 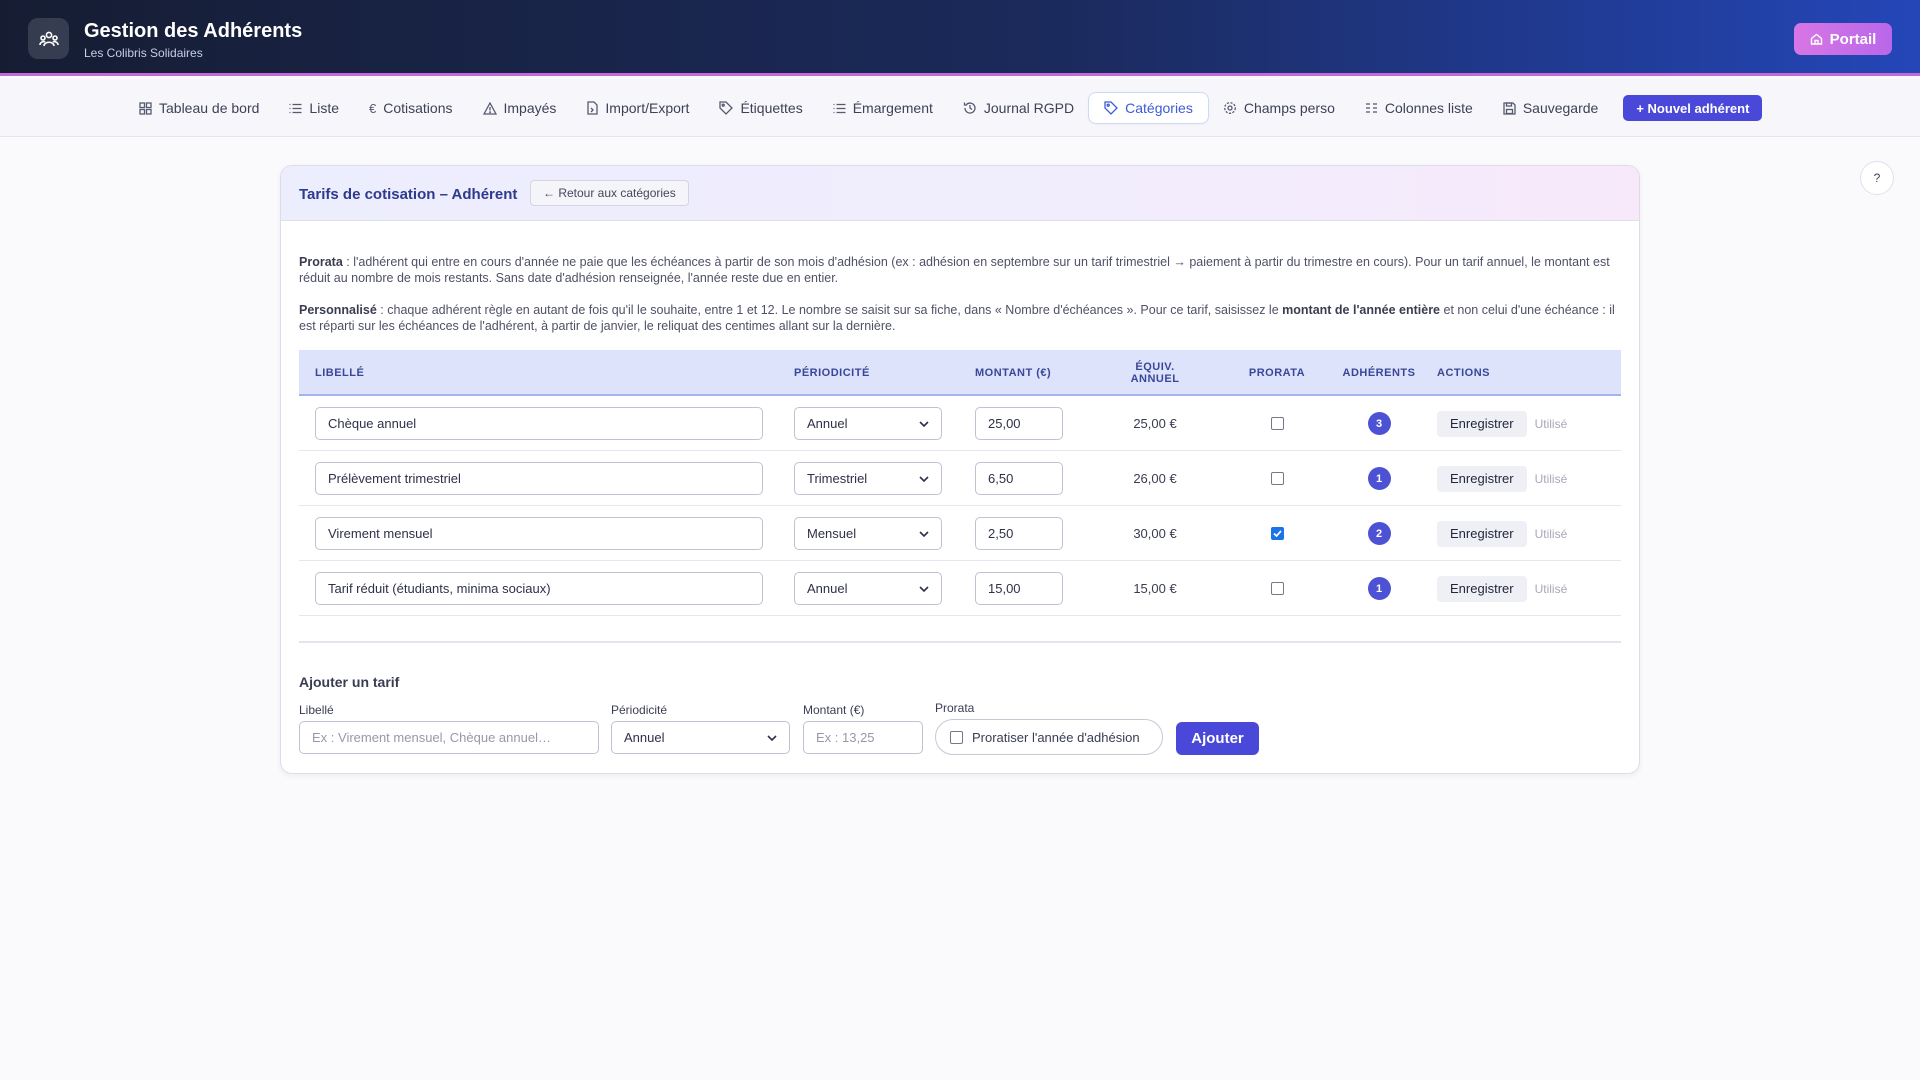 I want to click on adherents-badge: 1, so click(x=1379, y=588).